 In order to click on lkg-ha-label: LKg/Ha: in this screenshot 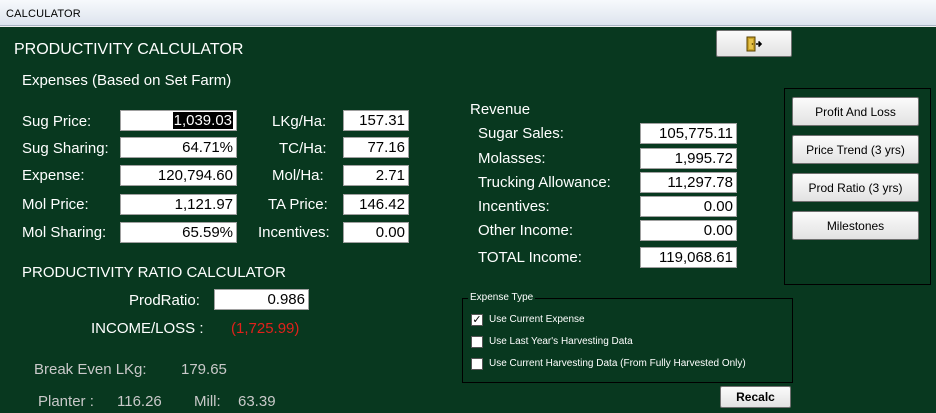, I will do `click(299, 121)`.